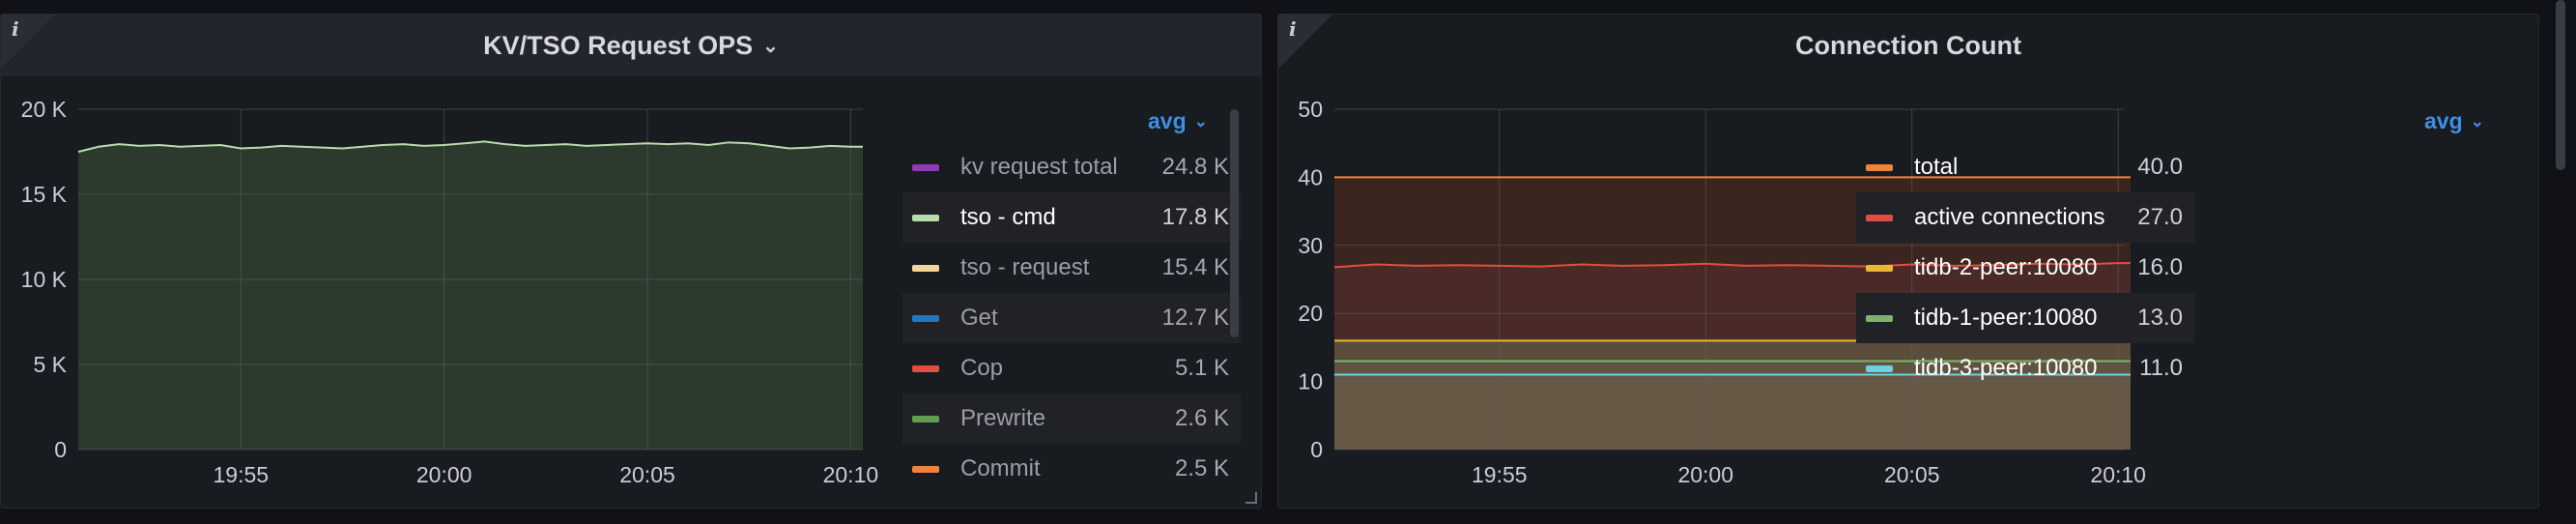  Describe the element at coordinates (44, 279) in the screenshot. I see `y-tick-label: 10 K` at that location.